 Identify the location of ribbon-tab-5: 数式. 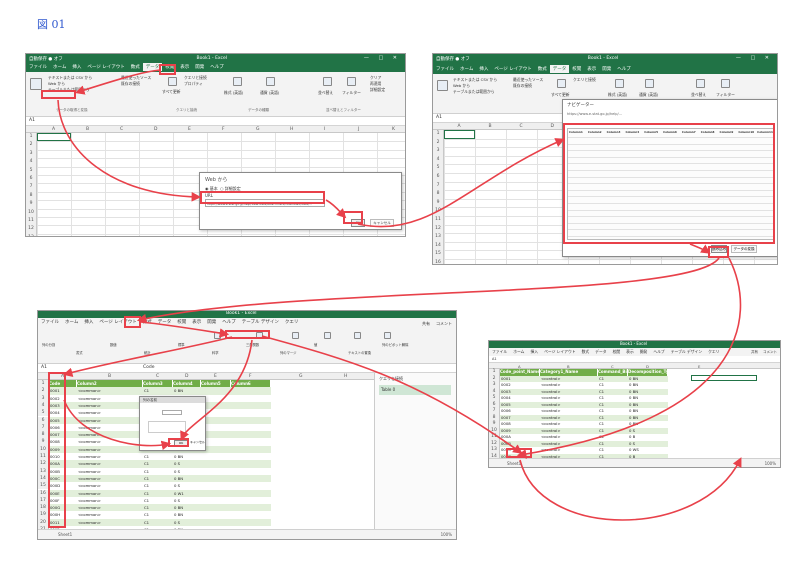
(135, 67).